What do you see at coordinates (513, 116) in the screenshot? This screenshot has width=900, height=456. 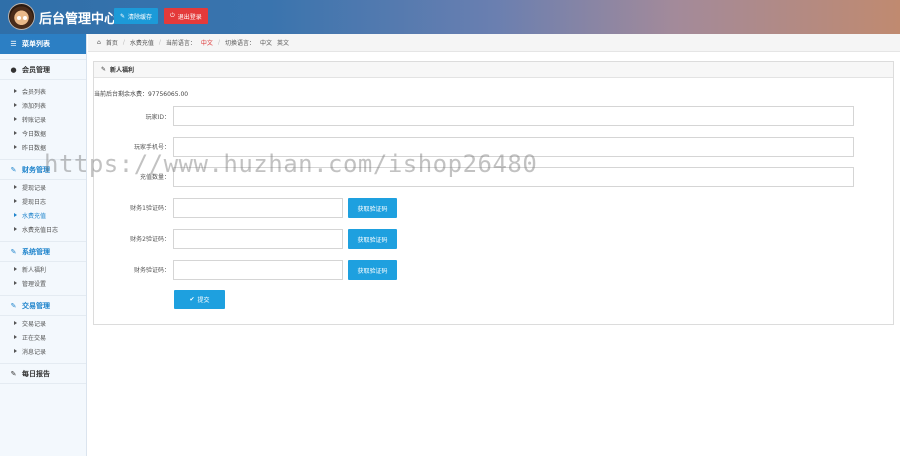 I see `player-id-input` at bounding box center [513, 116].